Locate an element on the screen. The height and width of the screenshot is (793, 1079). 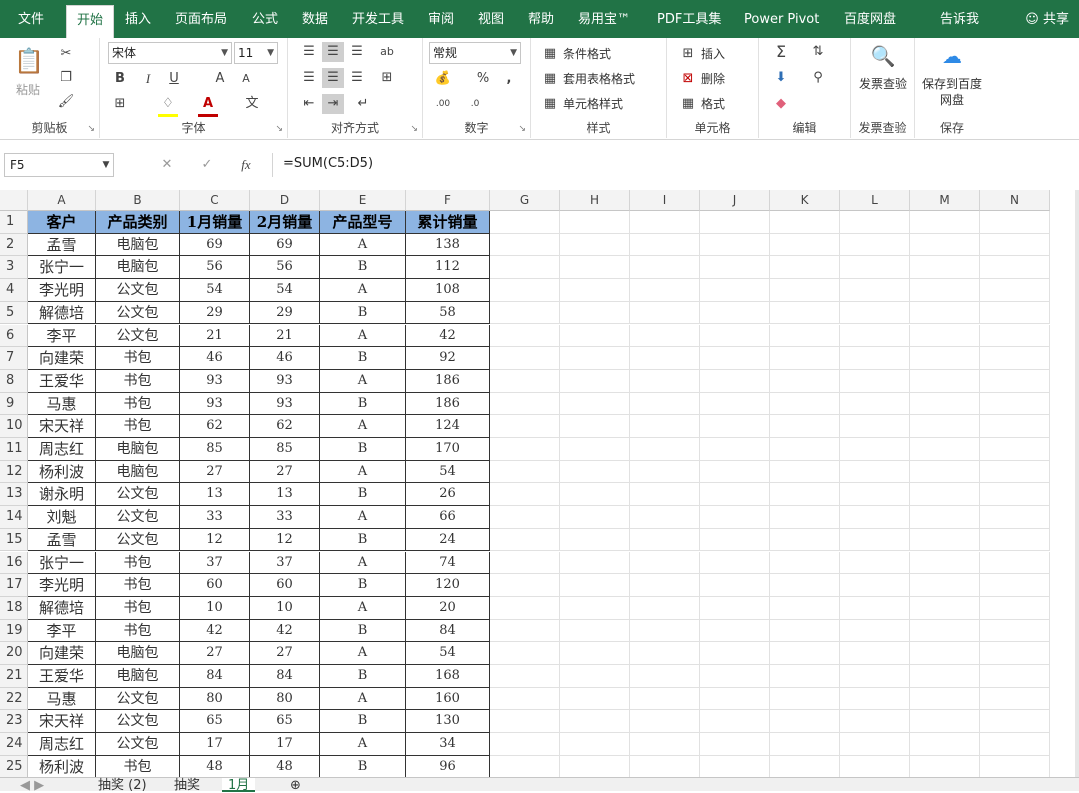
table-cell: 17 is located at coordinates (285, 744).